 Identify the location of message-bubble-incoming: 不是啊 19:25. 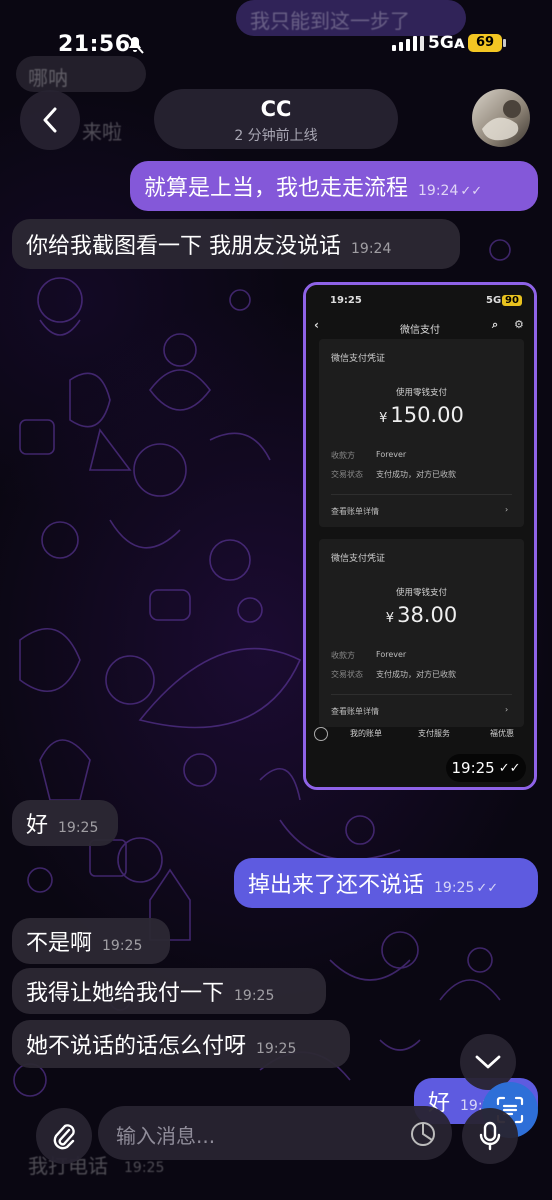
(91, 941).